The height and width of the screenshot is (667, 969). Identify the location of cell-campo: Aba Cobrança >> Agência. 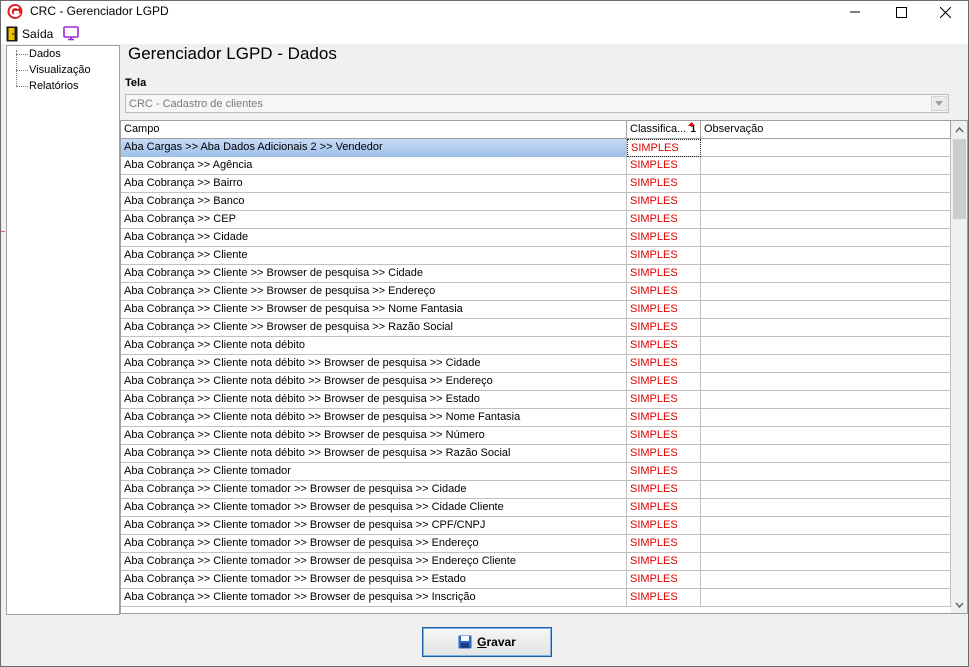
(374, 166).